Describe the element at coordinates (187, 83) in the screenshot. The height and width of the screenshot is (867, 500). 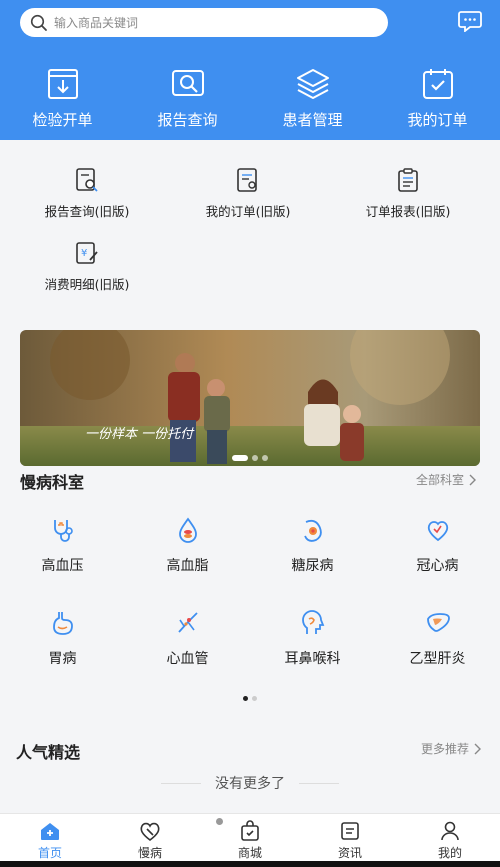
I see `search-screen-icon` at that location.